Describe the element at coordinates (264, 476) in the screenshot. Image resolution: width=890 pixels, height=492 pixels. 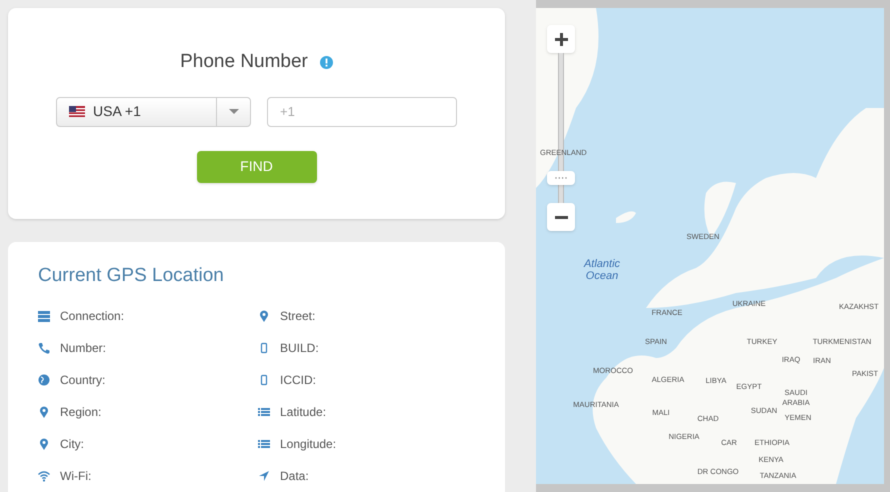
I see `location-arrow-icon` at that location.